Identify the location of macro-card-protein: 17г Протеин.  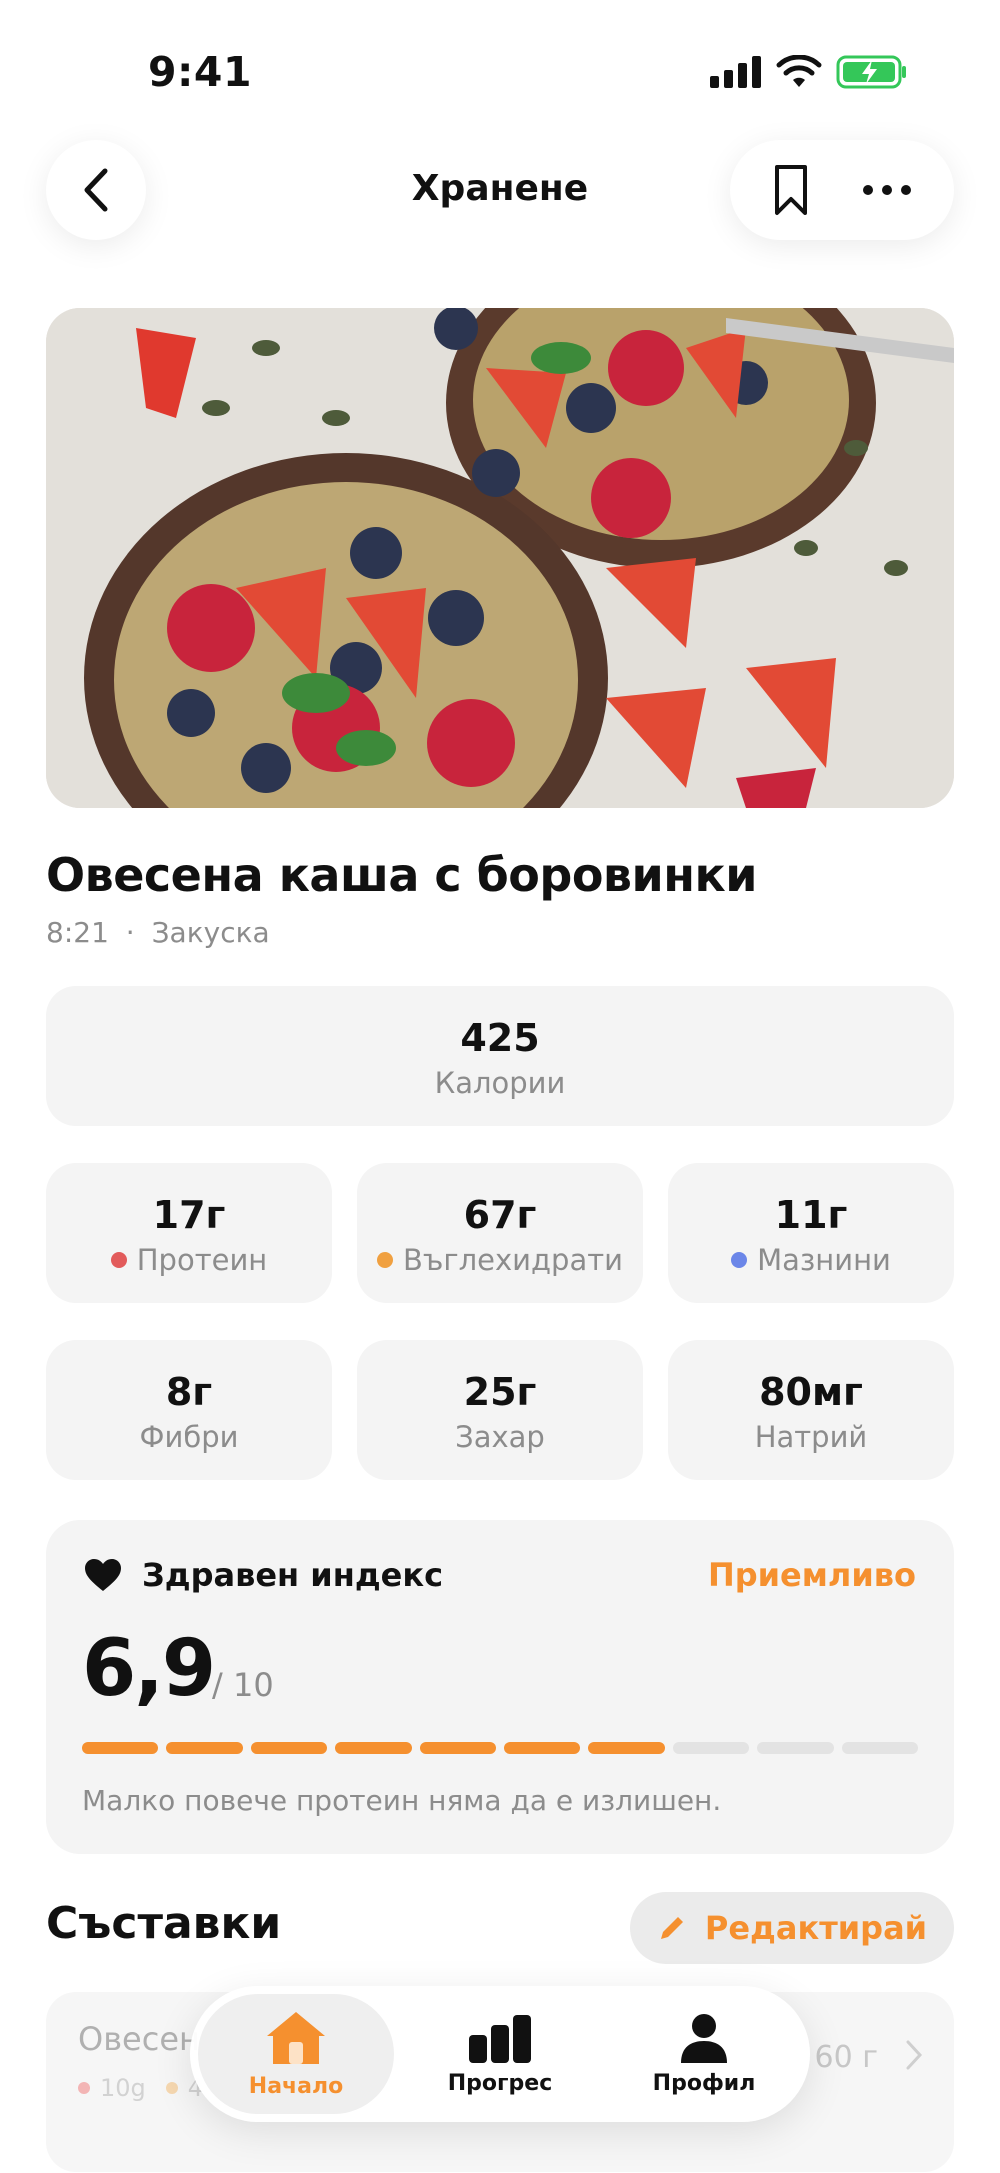
(189, 1233).